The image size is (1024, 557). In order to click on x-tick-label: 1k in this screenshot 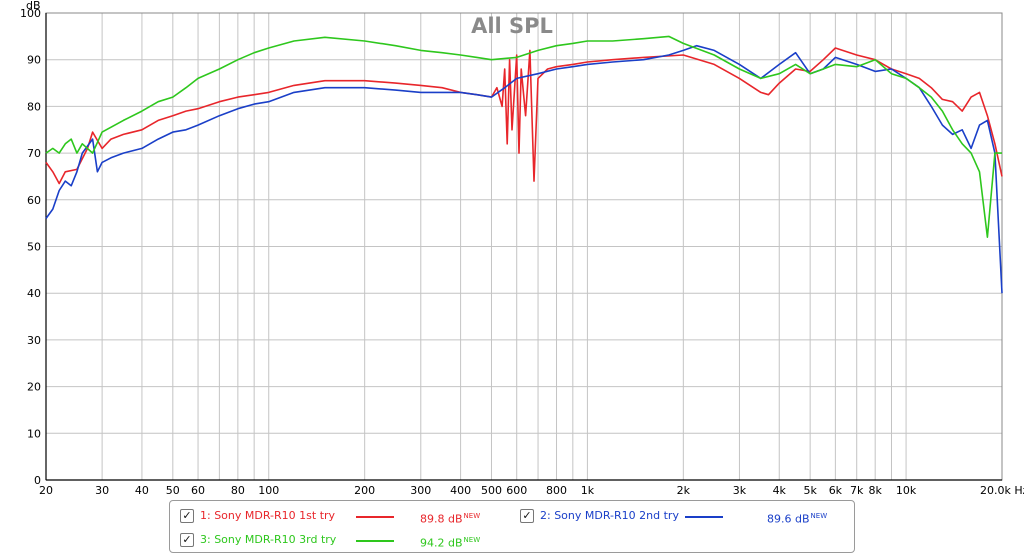, I will do `click(588, 490)`.